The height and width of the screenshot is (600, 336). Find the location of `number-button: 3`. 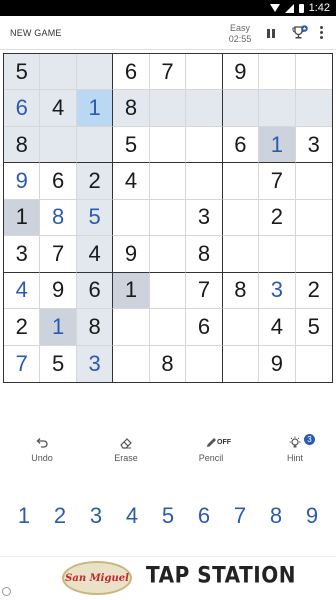

number-button: 3 is located at coordinates (96, 516).